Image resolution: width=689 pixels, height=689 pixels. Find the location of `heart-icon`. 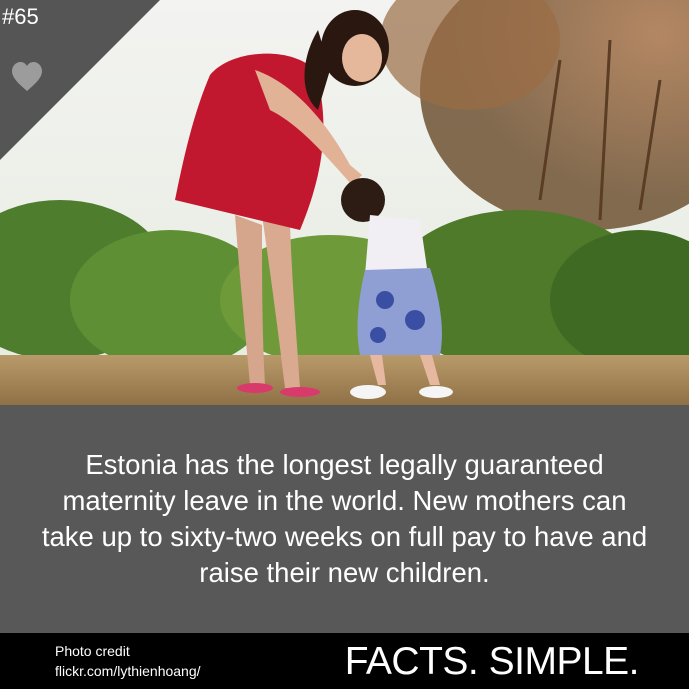

heart-icon is located at coordinates (27, 77).